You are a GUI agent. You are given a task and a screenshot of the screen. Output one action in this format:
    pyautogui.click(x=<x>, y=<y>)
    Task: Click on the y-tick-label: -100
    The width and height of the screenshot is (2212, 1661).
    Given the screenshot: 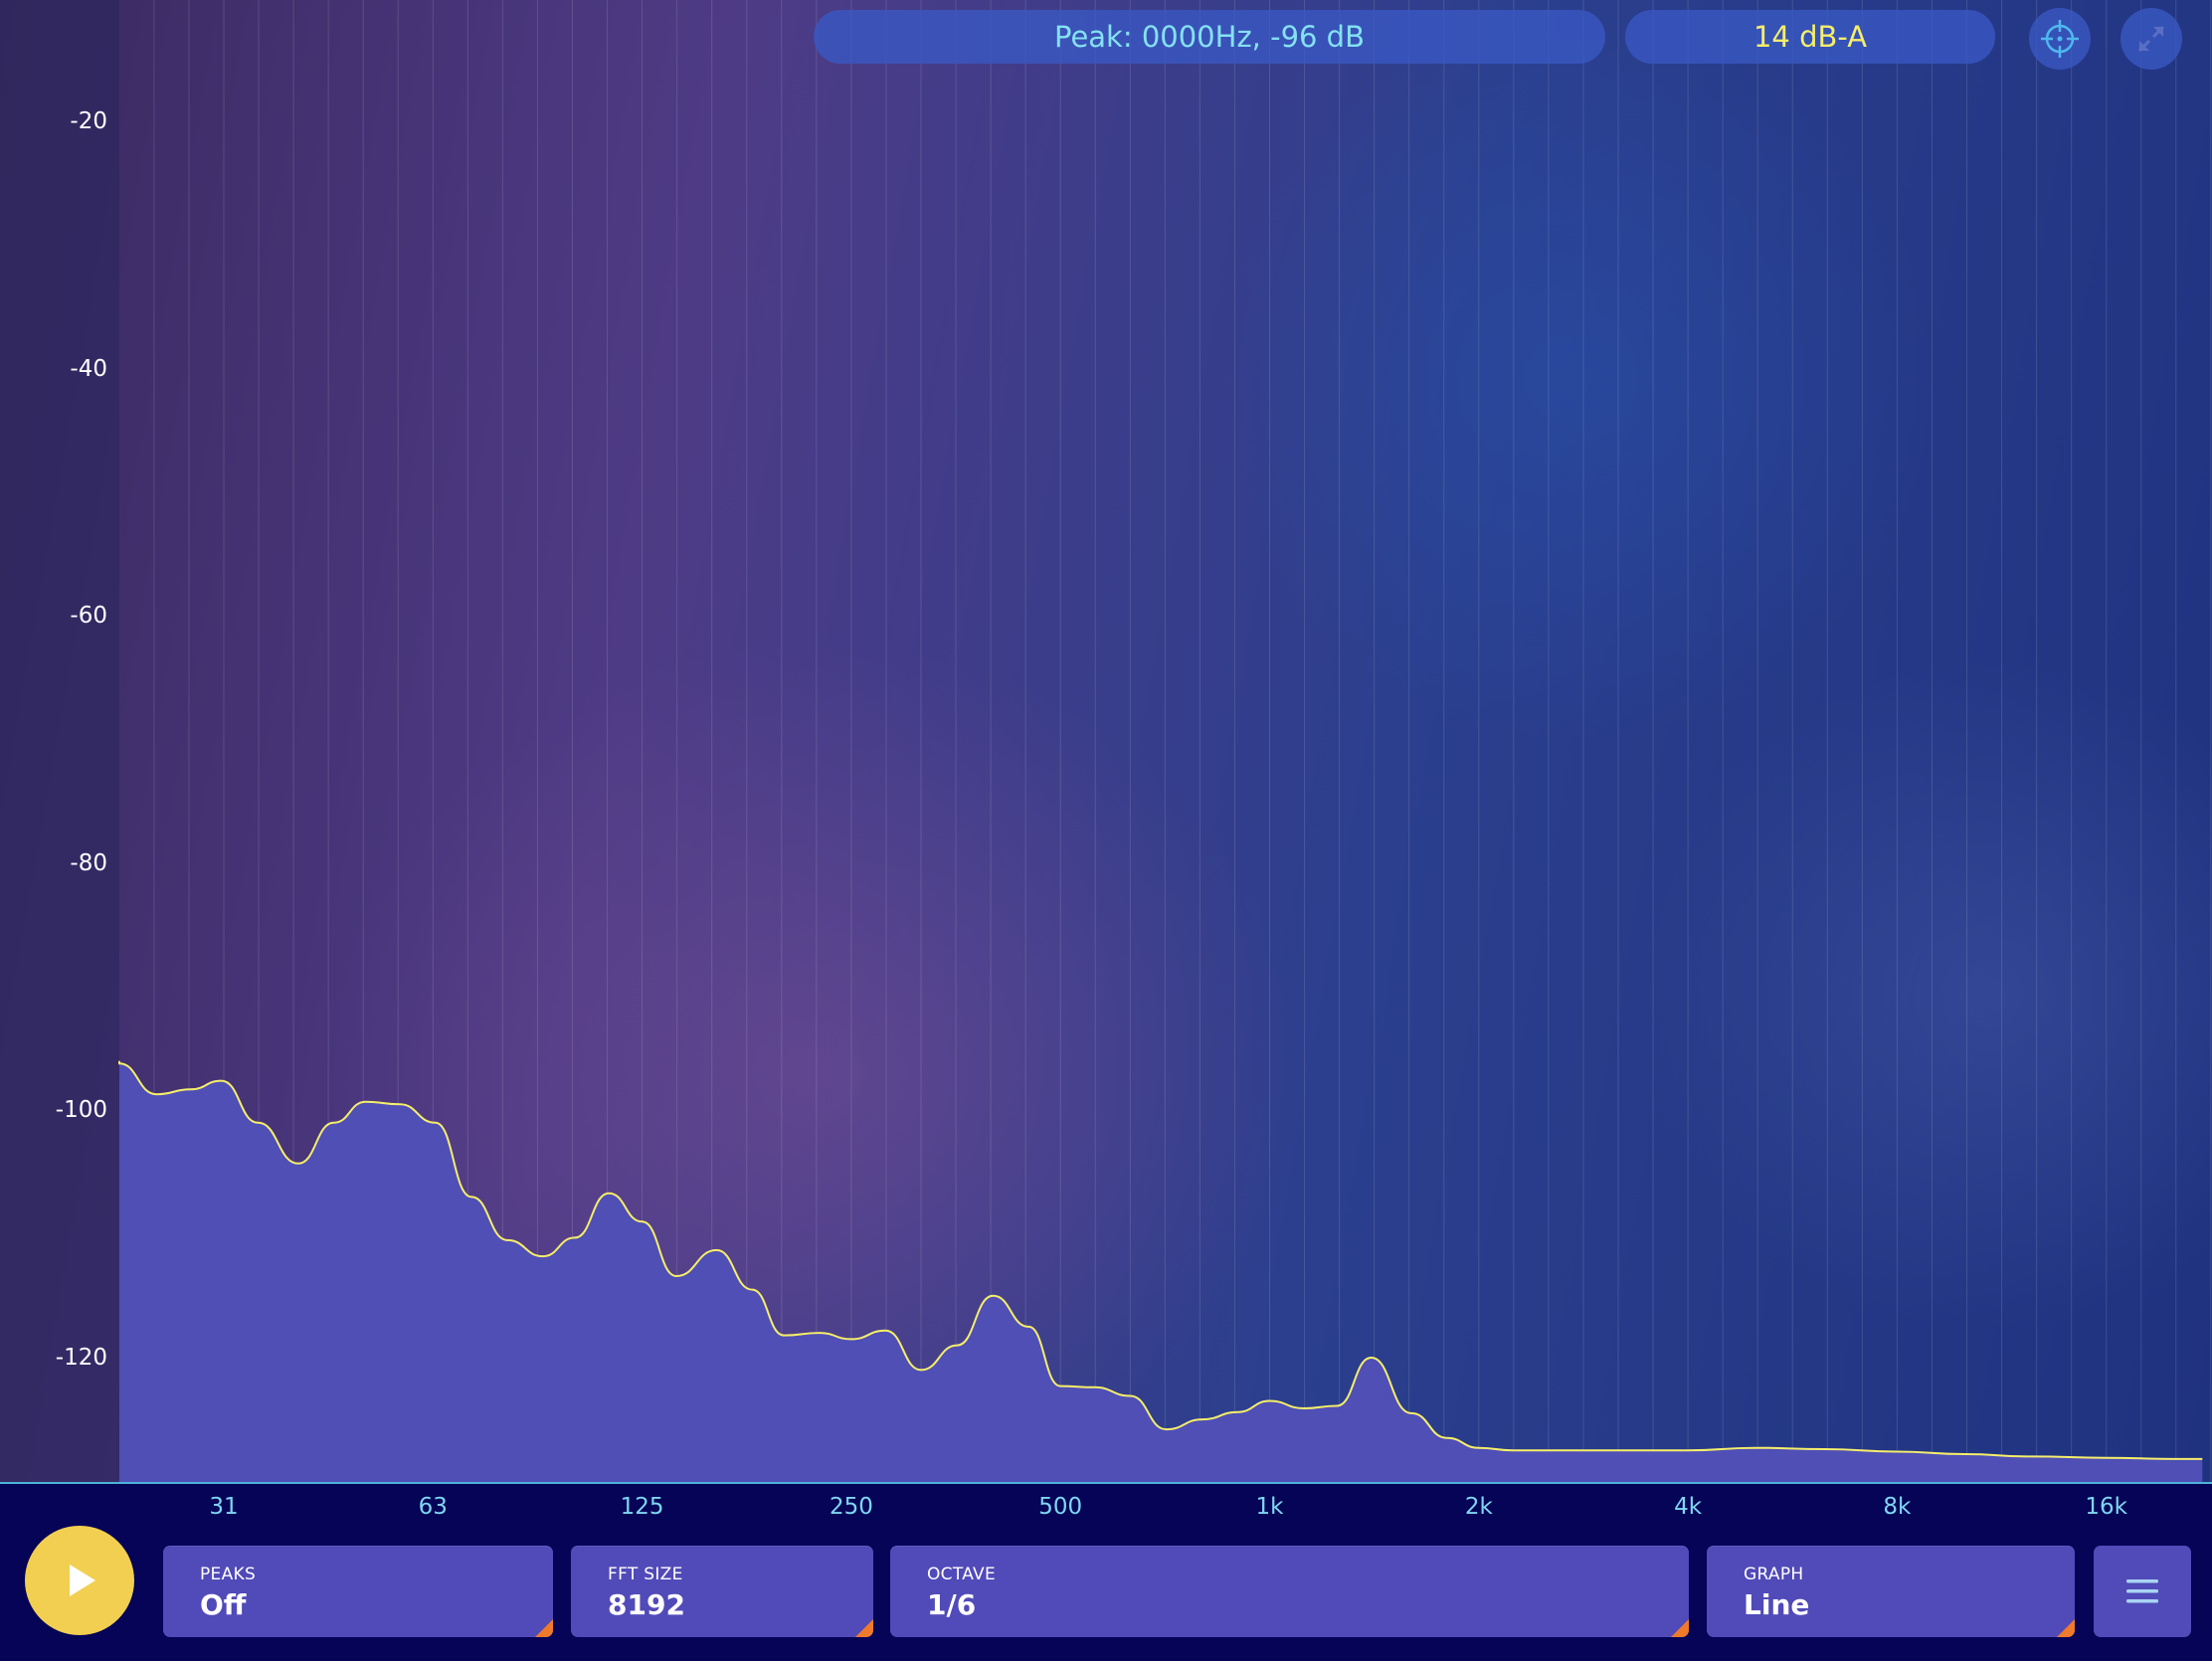 What is the action you would take?
    pyautogui.click(x=81, y=1111)
    